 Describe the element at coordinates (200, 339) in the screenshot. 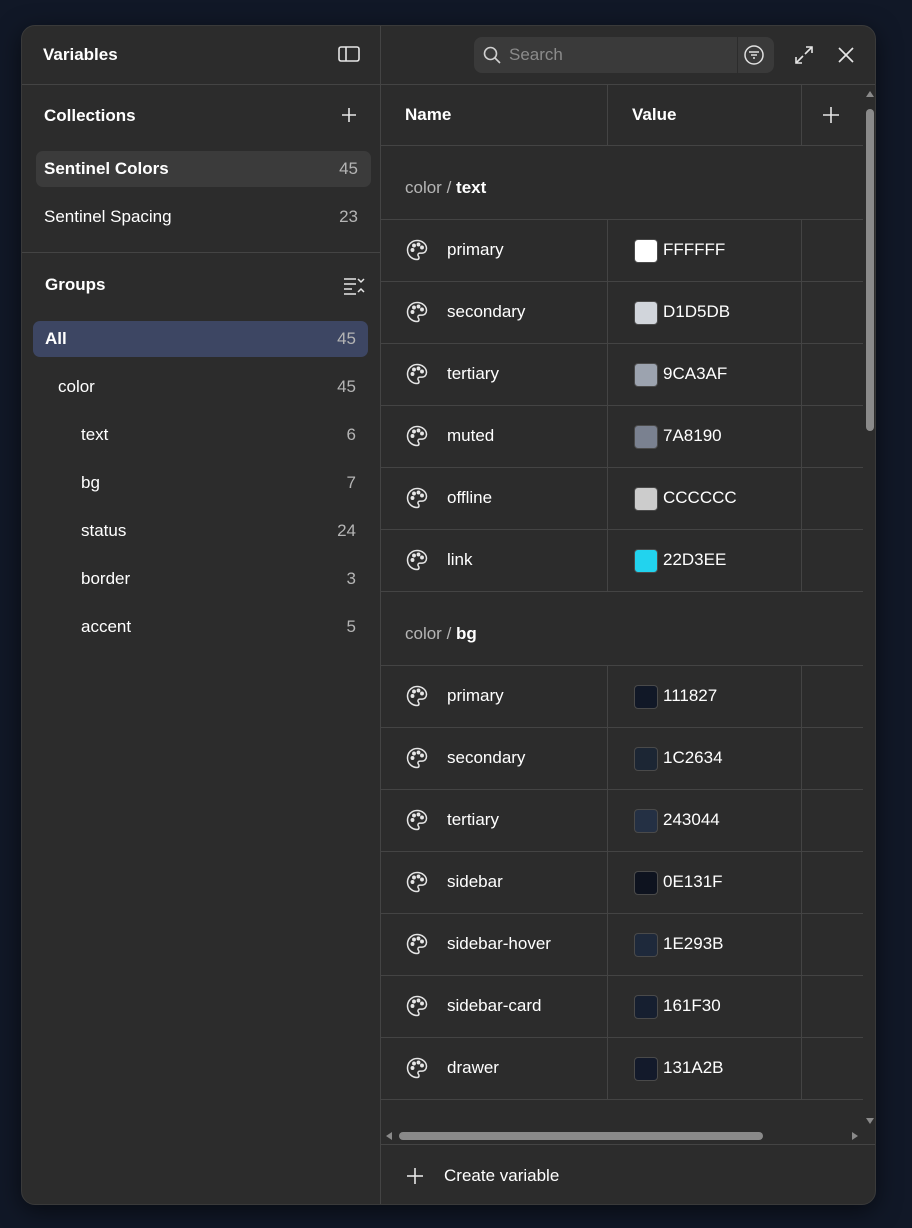

I see `group-item-all: All 45` at that location.